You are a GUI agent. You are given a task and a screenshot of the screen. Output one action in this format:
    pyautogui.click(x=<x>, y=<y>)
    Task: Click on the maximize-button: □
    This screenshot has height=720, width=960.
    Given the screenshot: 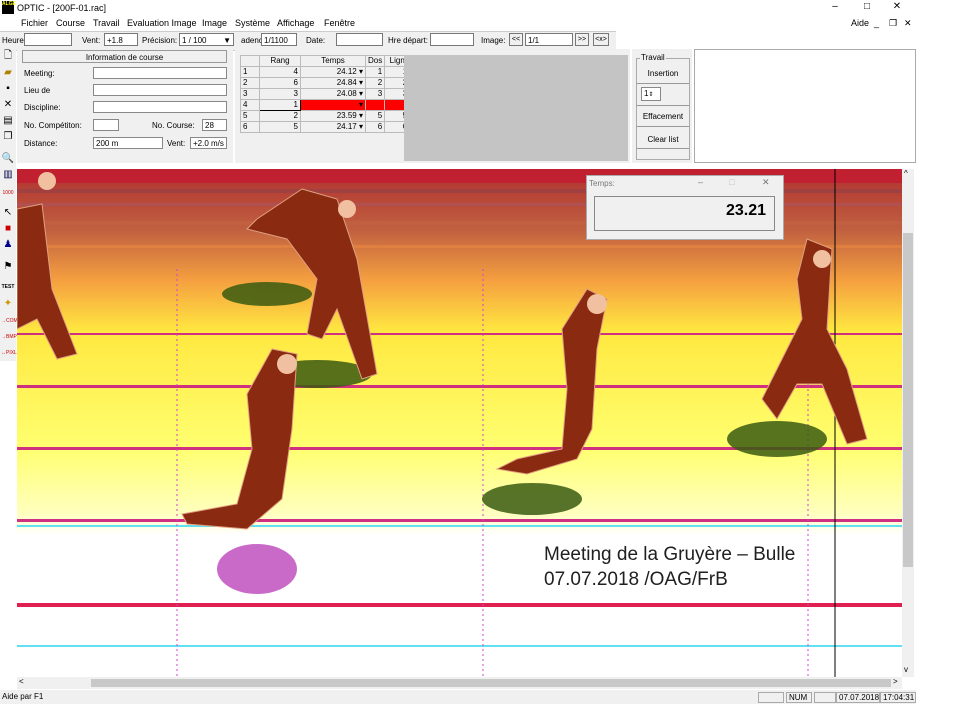 What is the action you would take?
    pyautogui.click(x=867, y=7)
    